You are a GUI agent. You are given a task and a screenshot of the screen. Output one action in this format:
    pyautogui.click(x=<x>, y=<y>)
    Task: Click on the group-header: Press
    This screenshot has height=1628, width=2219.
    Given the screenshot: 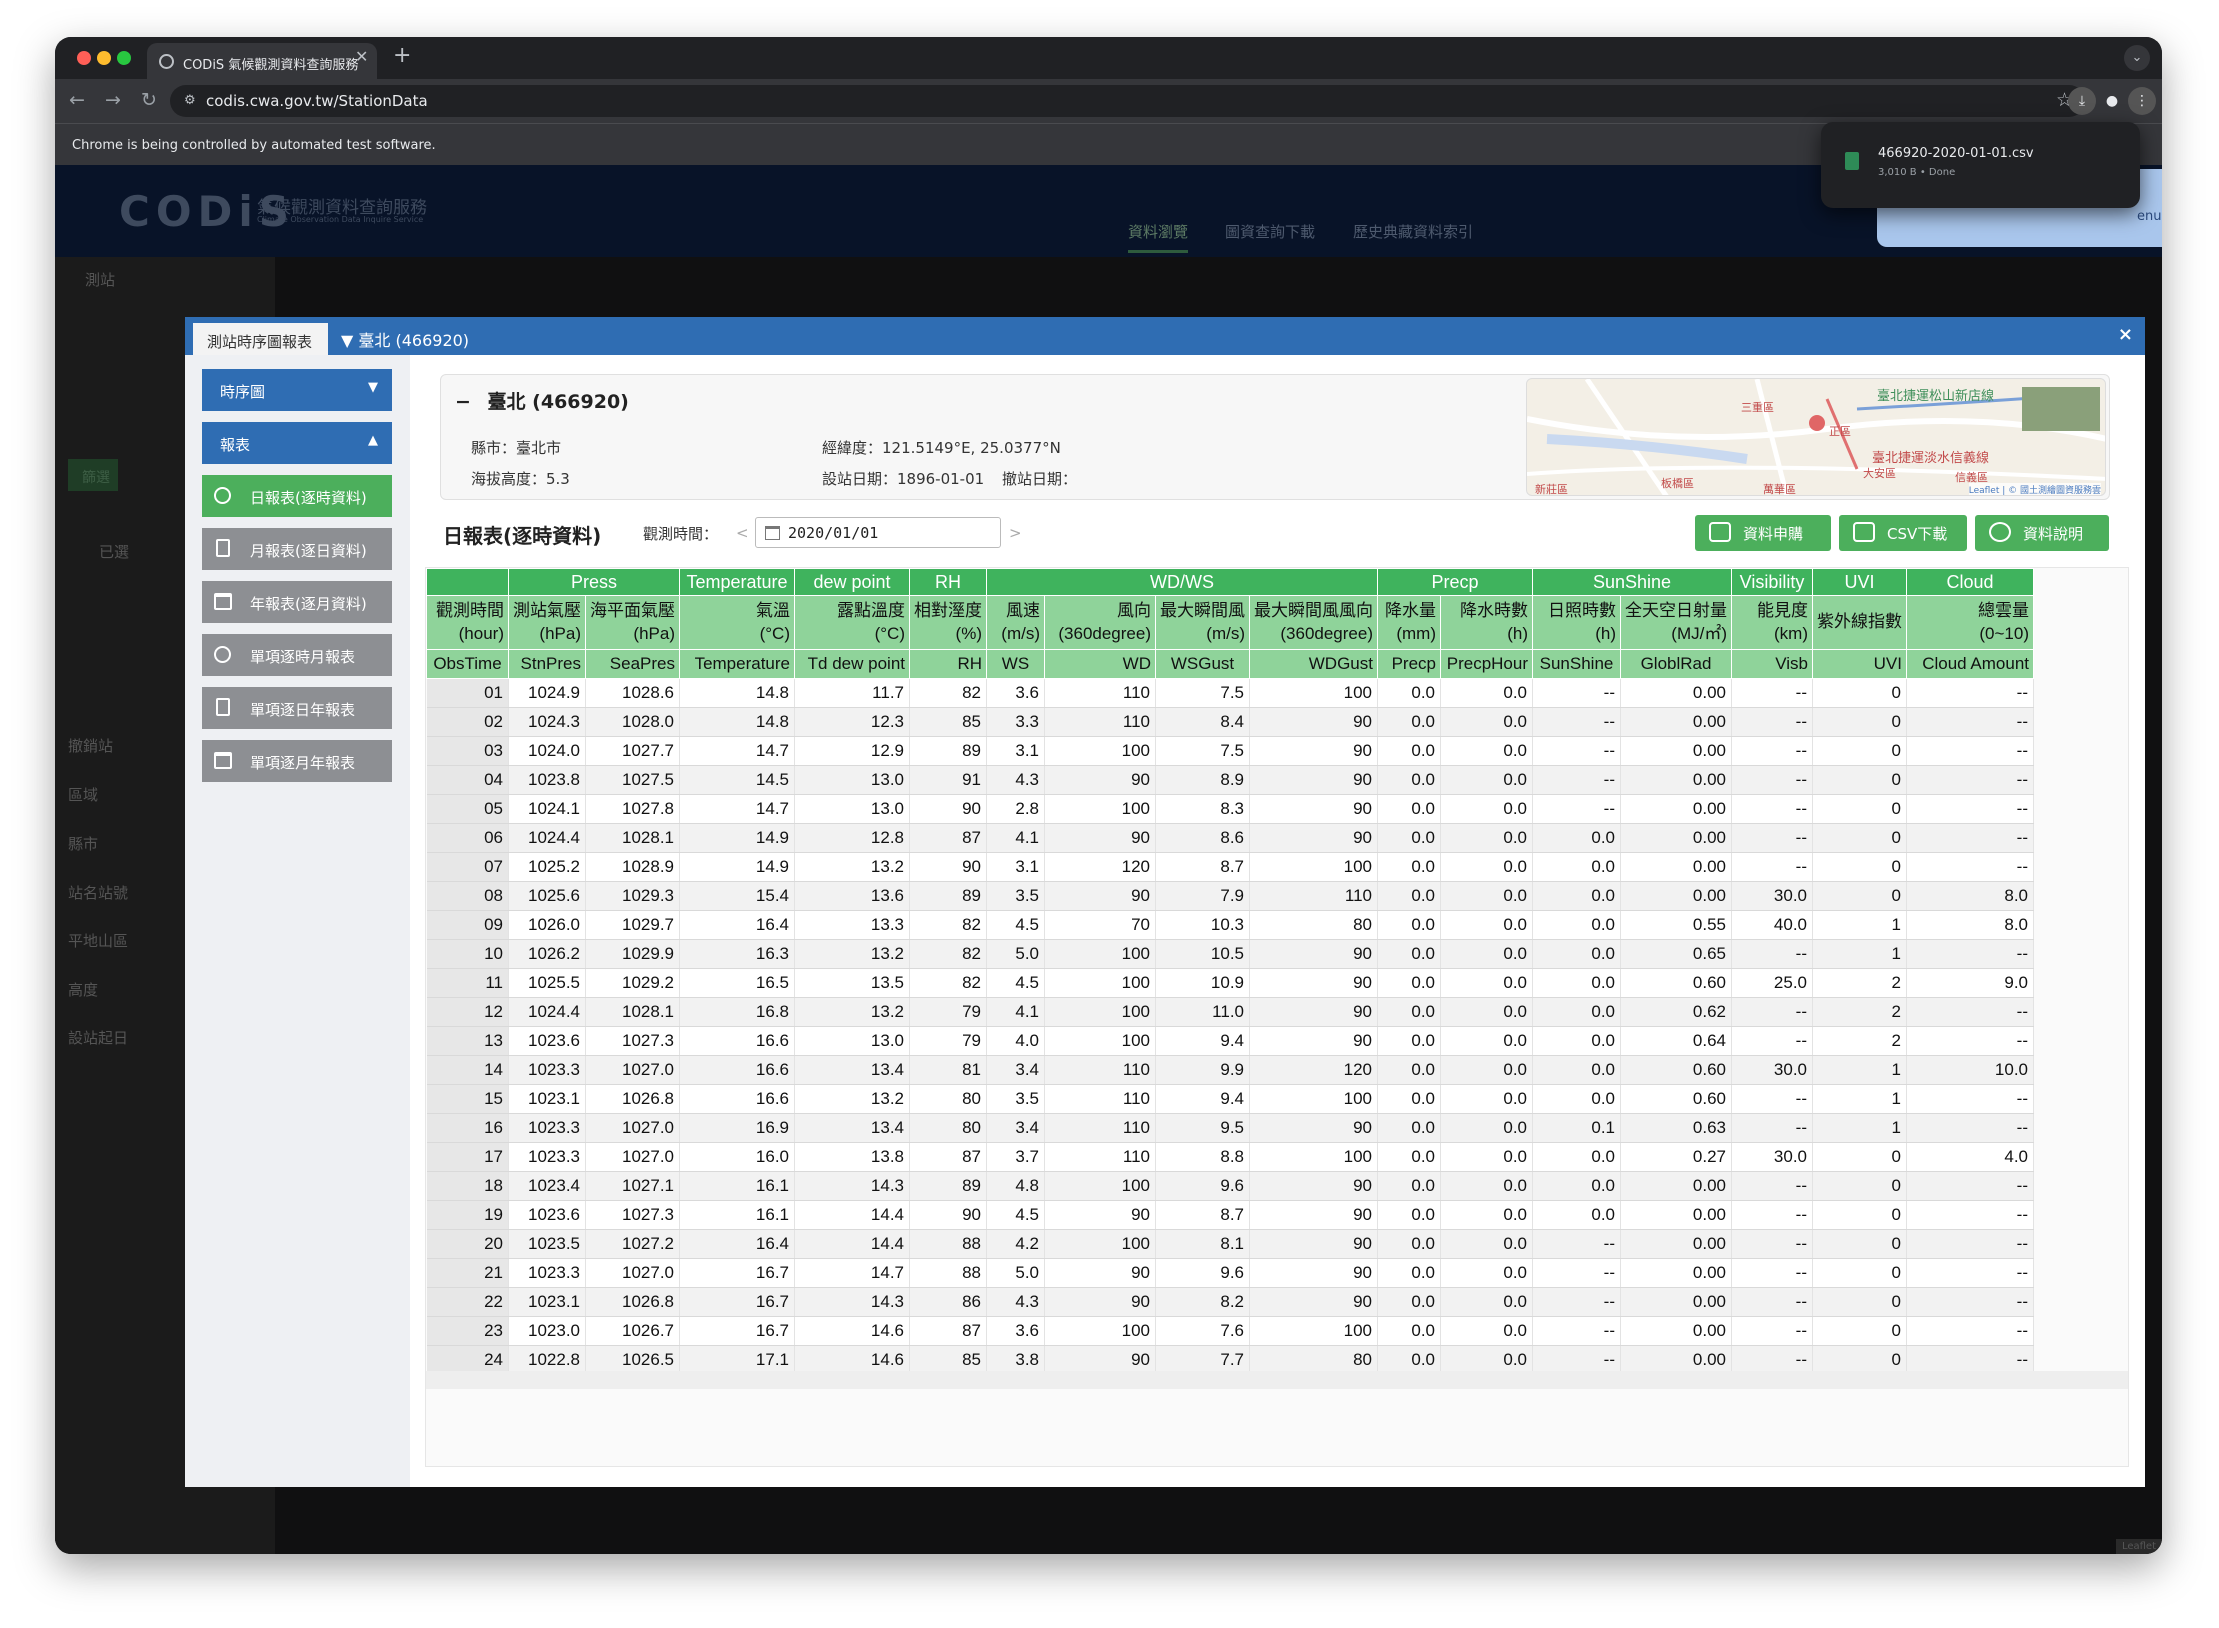 What is the action you would take?
    pyautogui.click(x=594, y=582)
    